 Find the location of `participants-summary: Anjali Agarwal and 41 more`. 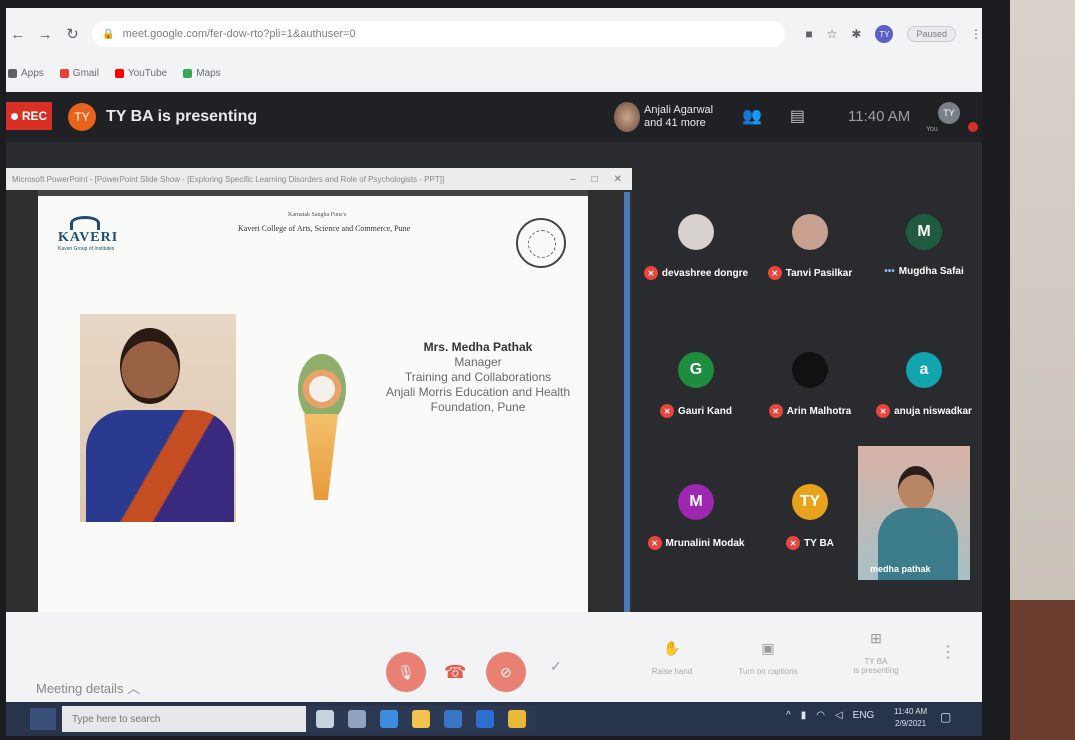

participants-summary: Anjali Agarwal and 41 more is located at coordinates (678, 117).